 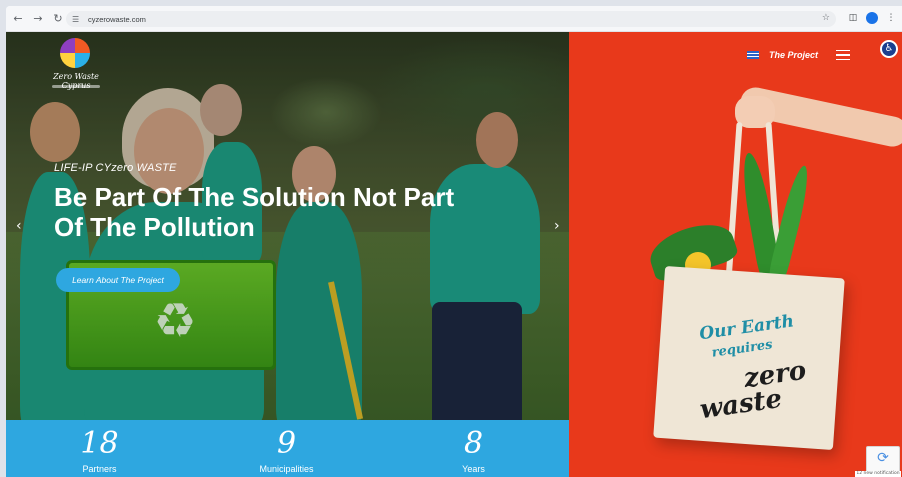 I want to click on slider-next-icon: ›, so click(x=557, y=226).